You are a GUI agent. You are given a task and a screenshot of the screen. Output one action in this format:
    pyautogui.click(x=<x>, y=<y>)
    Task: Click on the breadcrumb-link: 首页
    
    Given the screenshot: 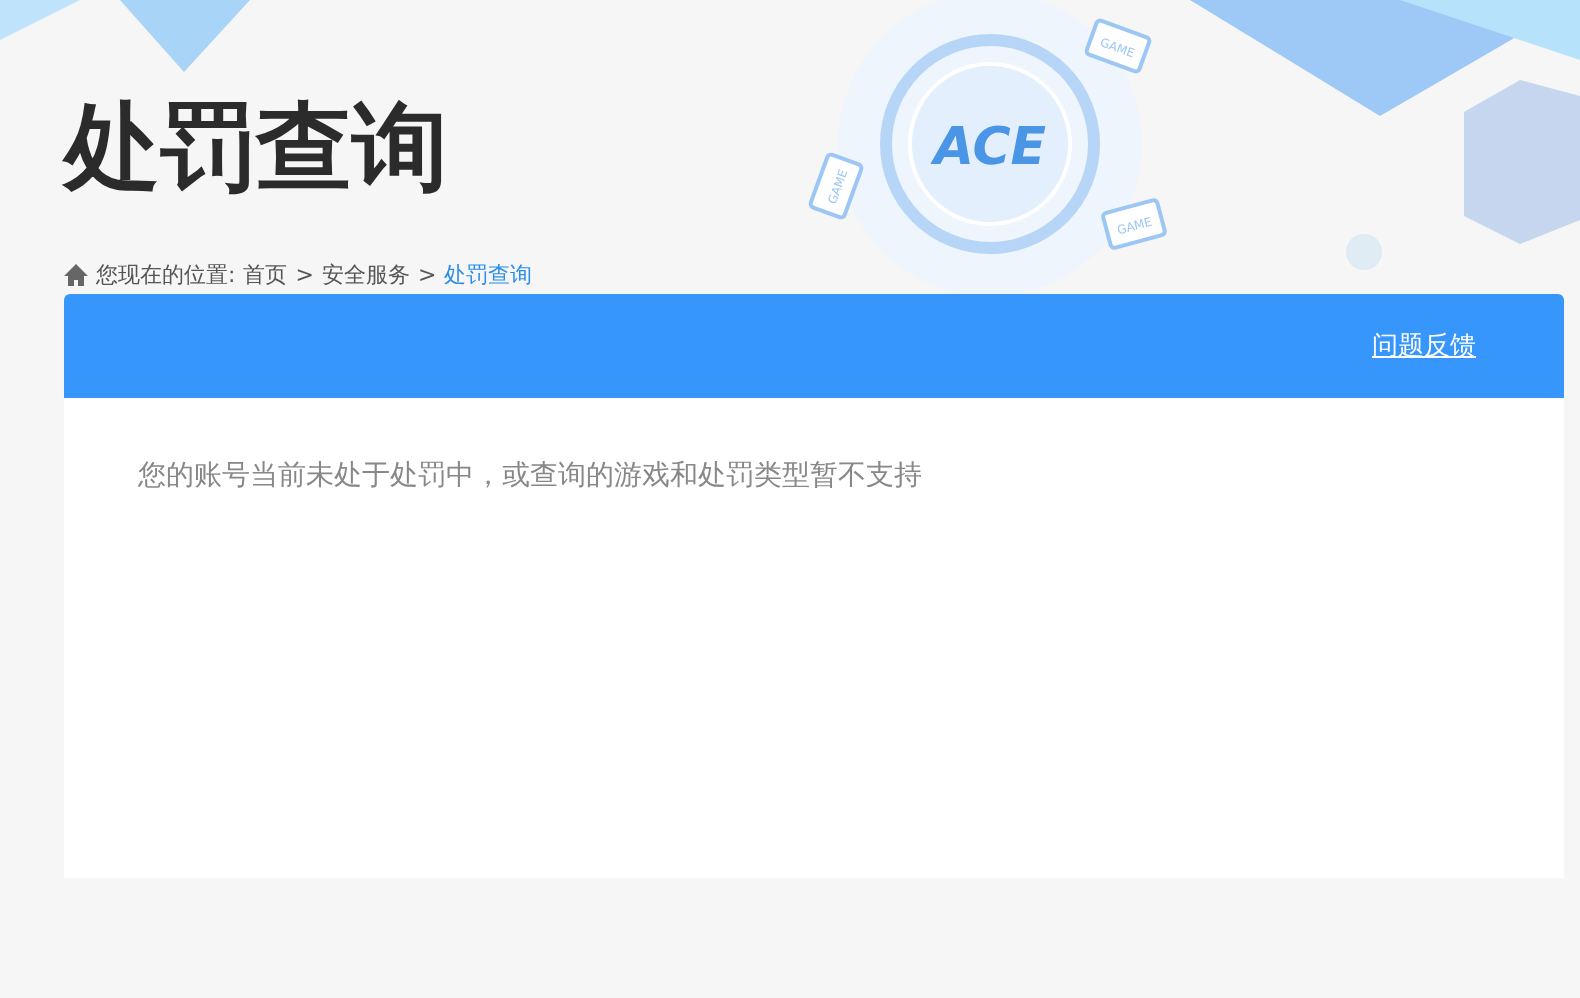 What is the action you would take?
    pyautogui.click(x=265, y=274)
    